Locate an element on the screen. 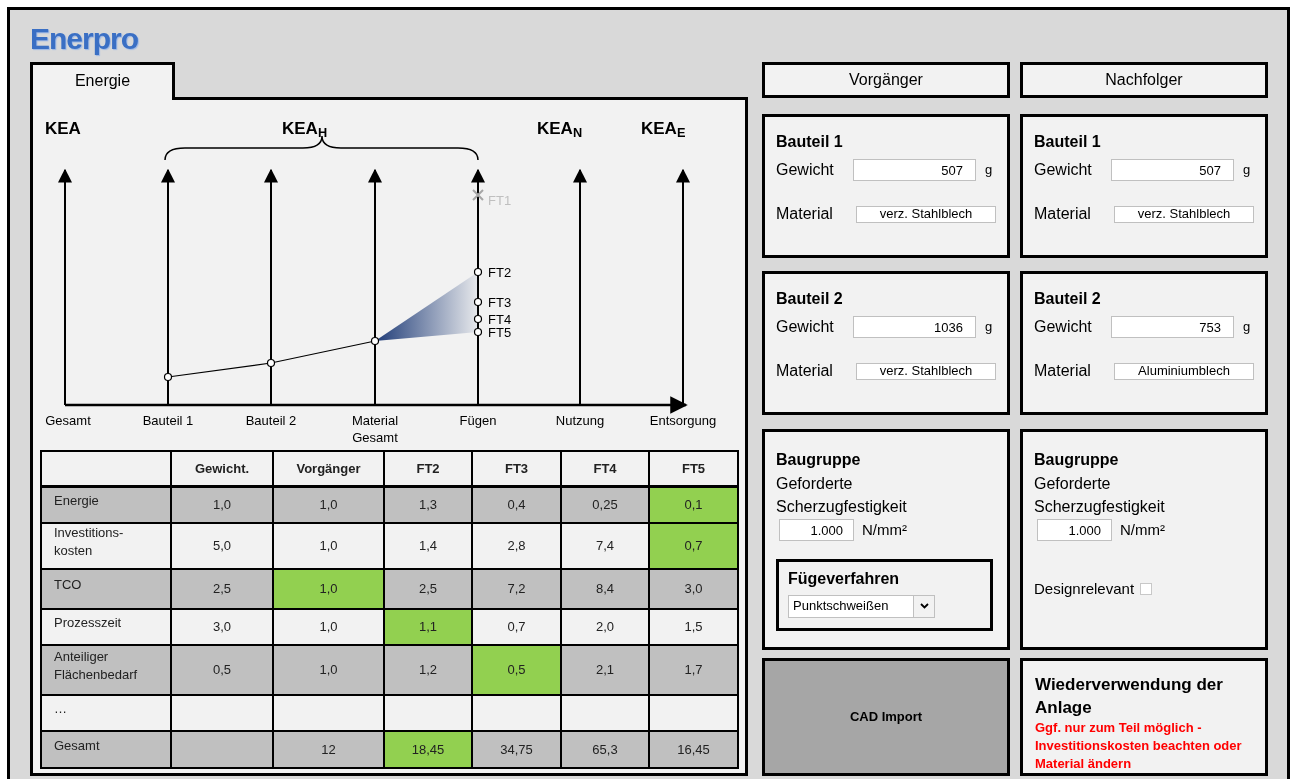  axis-label: Bauteil 2 is located at coordinates (271, 420).